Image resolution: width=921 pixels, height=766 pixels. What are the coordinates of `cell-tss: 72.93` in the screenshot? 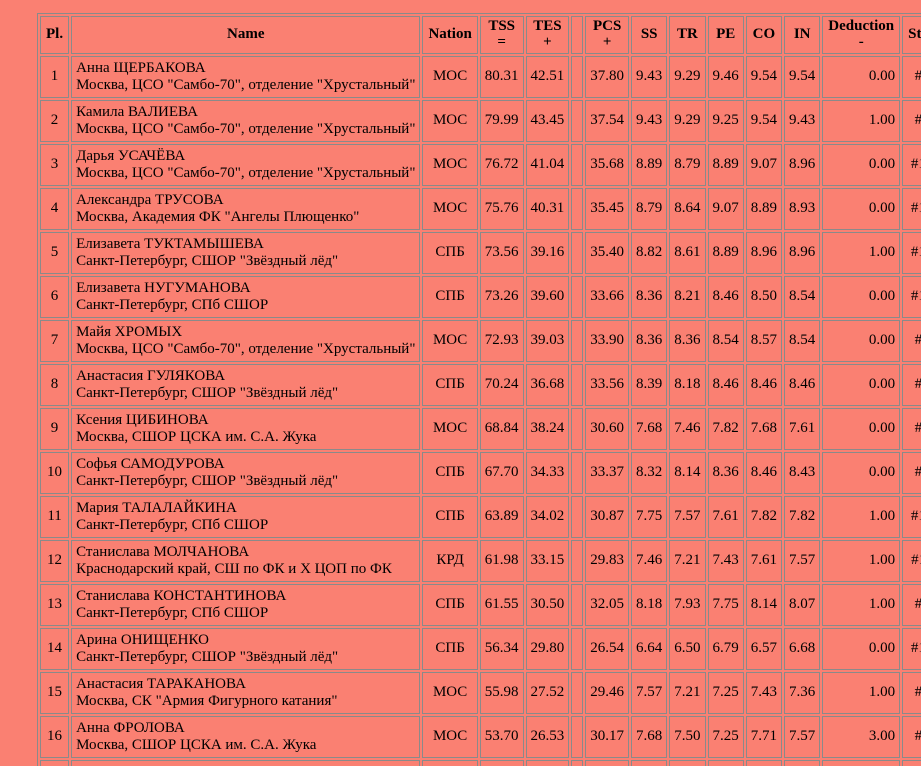 It's located at (501, 340).